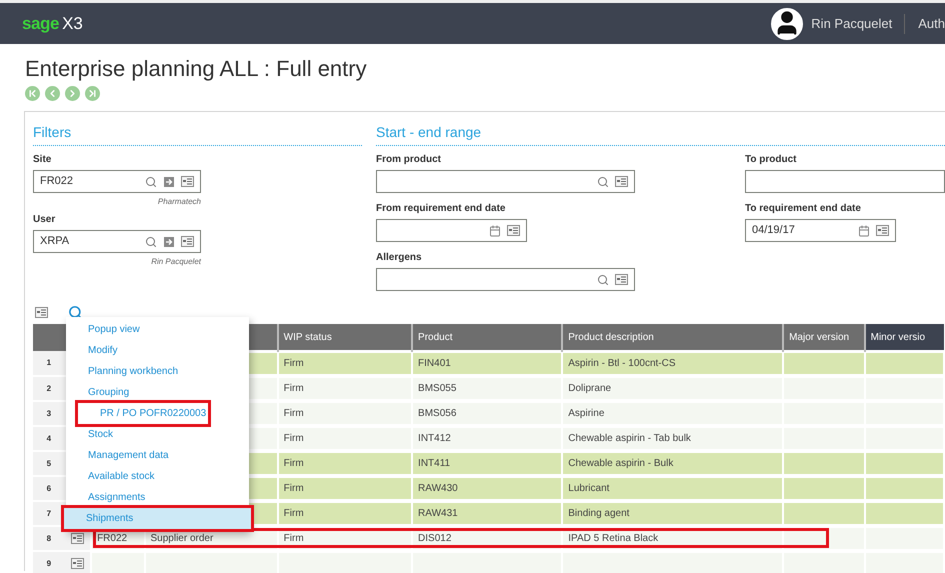  What do you see at coordinates (487, 438) in the screenshot?
I see `table-cell: INT412` at bounding box center [487, 438].